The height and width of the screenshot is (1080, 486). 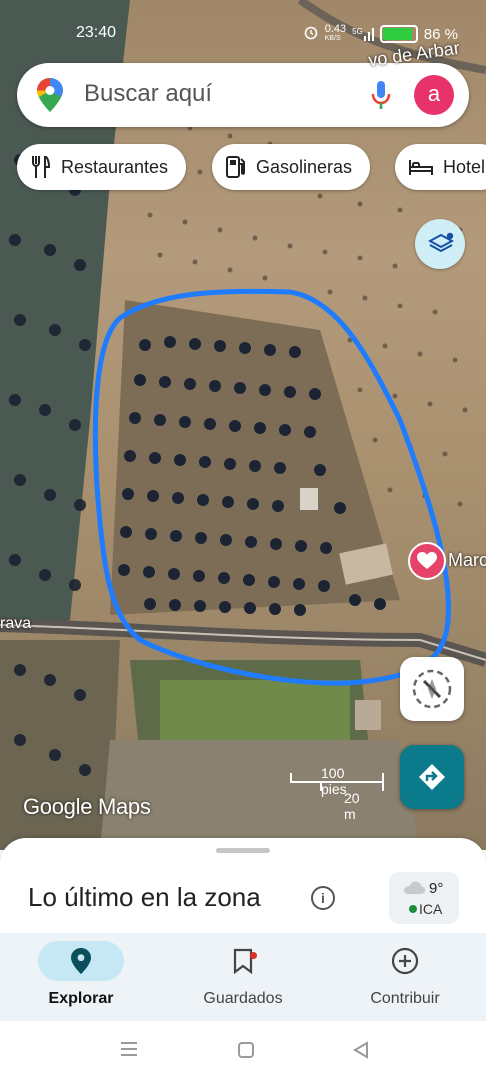 I want to click on layers-icon, so click(x=441, y=247).